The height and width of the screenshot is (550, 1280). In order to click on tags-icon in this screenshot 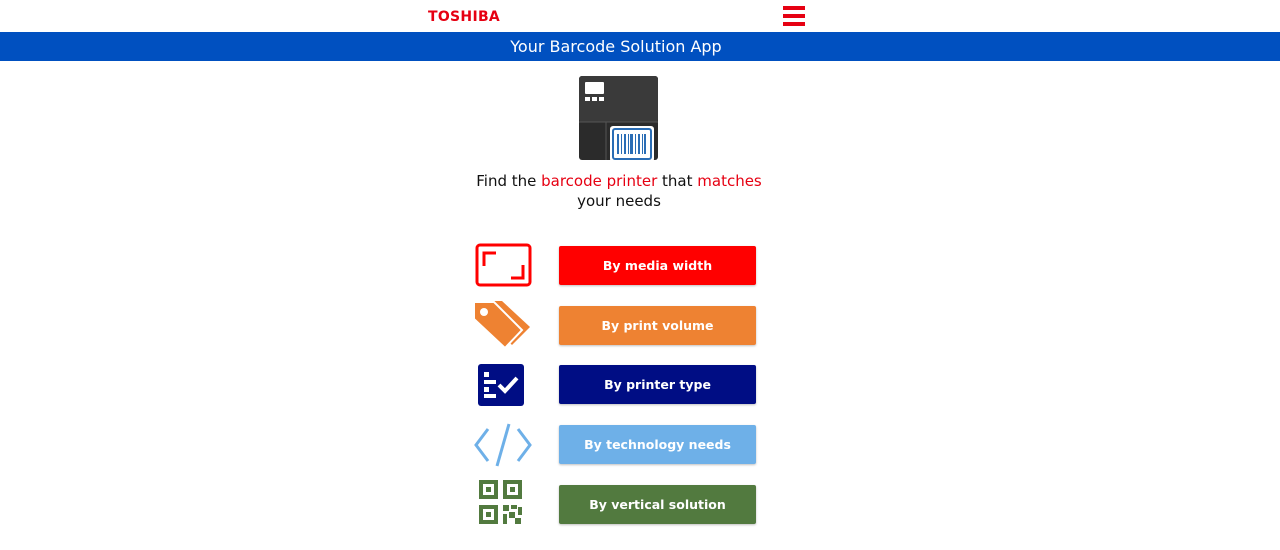, I will do `click(501, 325)`.